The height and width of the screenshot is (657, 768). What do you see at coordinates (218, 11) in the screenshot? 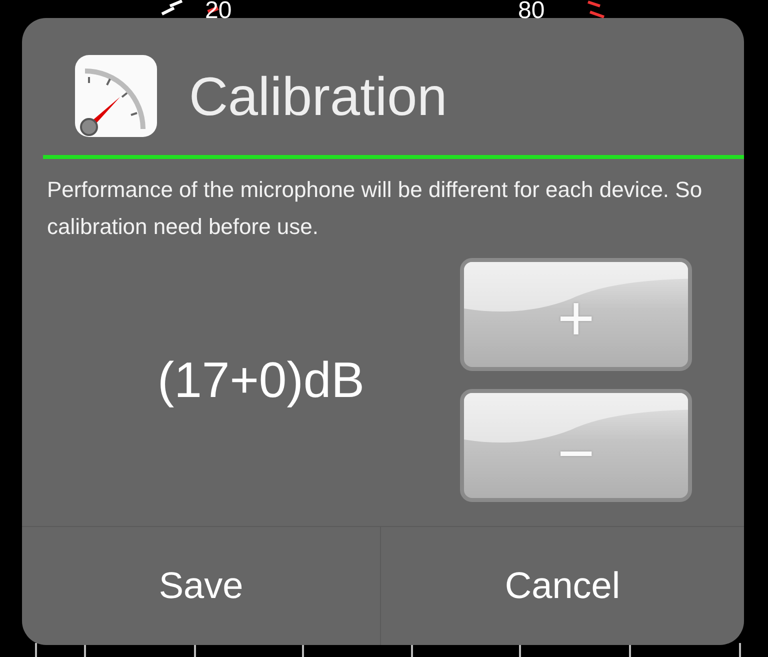
I see `gauge-label: 20` at bounding box center [218, 11].